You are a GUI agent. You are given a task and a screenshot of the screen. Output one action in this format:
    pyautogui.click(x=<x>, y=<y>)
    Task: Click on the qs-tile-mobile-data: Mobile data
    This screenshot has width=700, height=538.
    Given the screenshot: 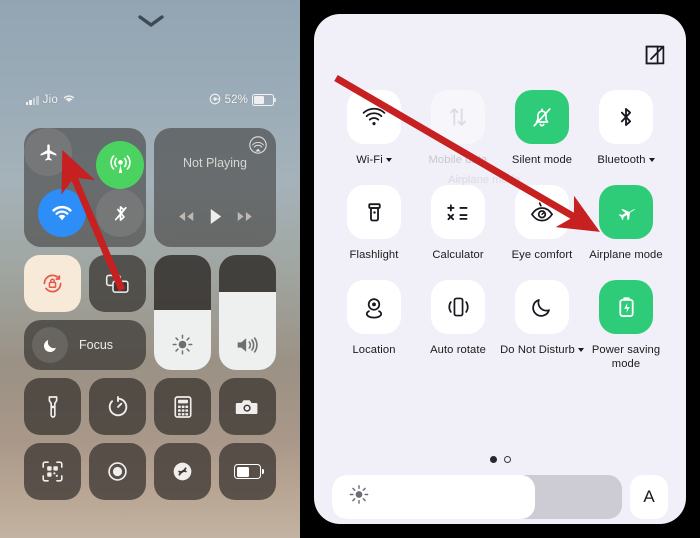 What is the action you would take?
    pyautogui.click(x=458, y=128)
    